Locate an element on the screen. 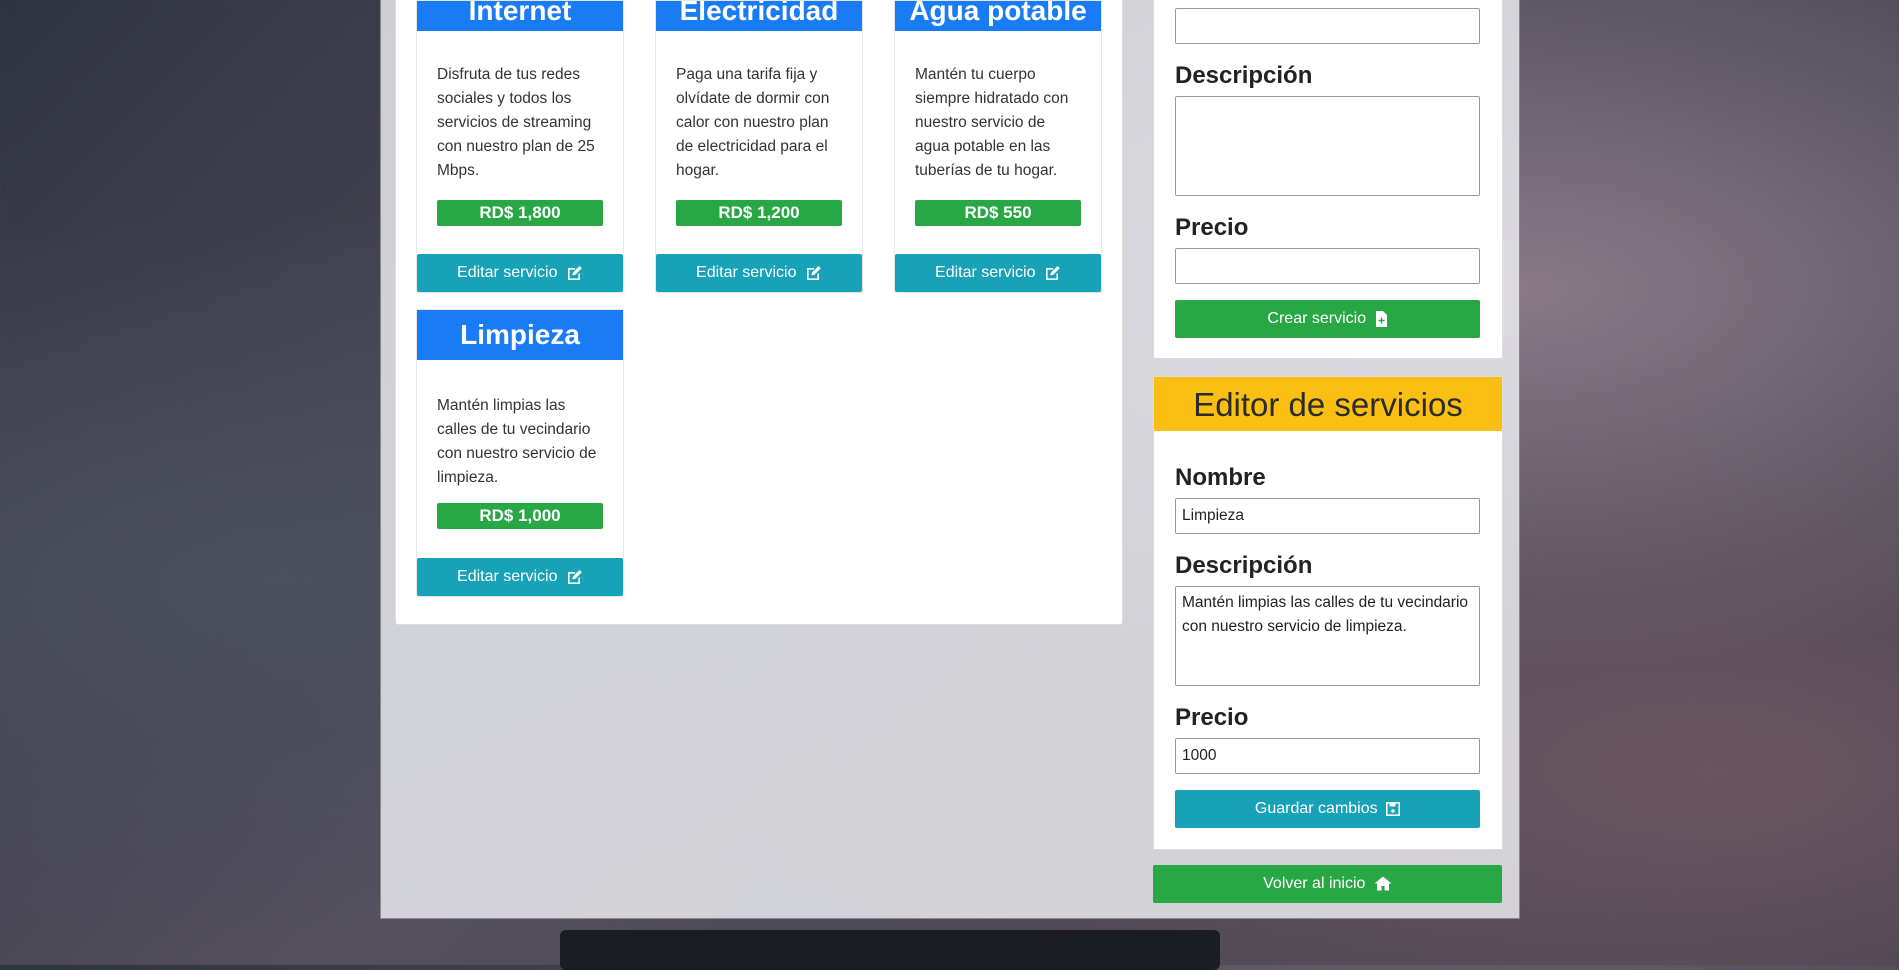 The image size is (1899, 970). create-service-form: Descripción Precio Crear servicio is located at coordinates (1328, 179).